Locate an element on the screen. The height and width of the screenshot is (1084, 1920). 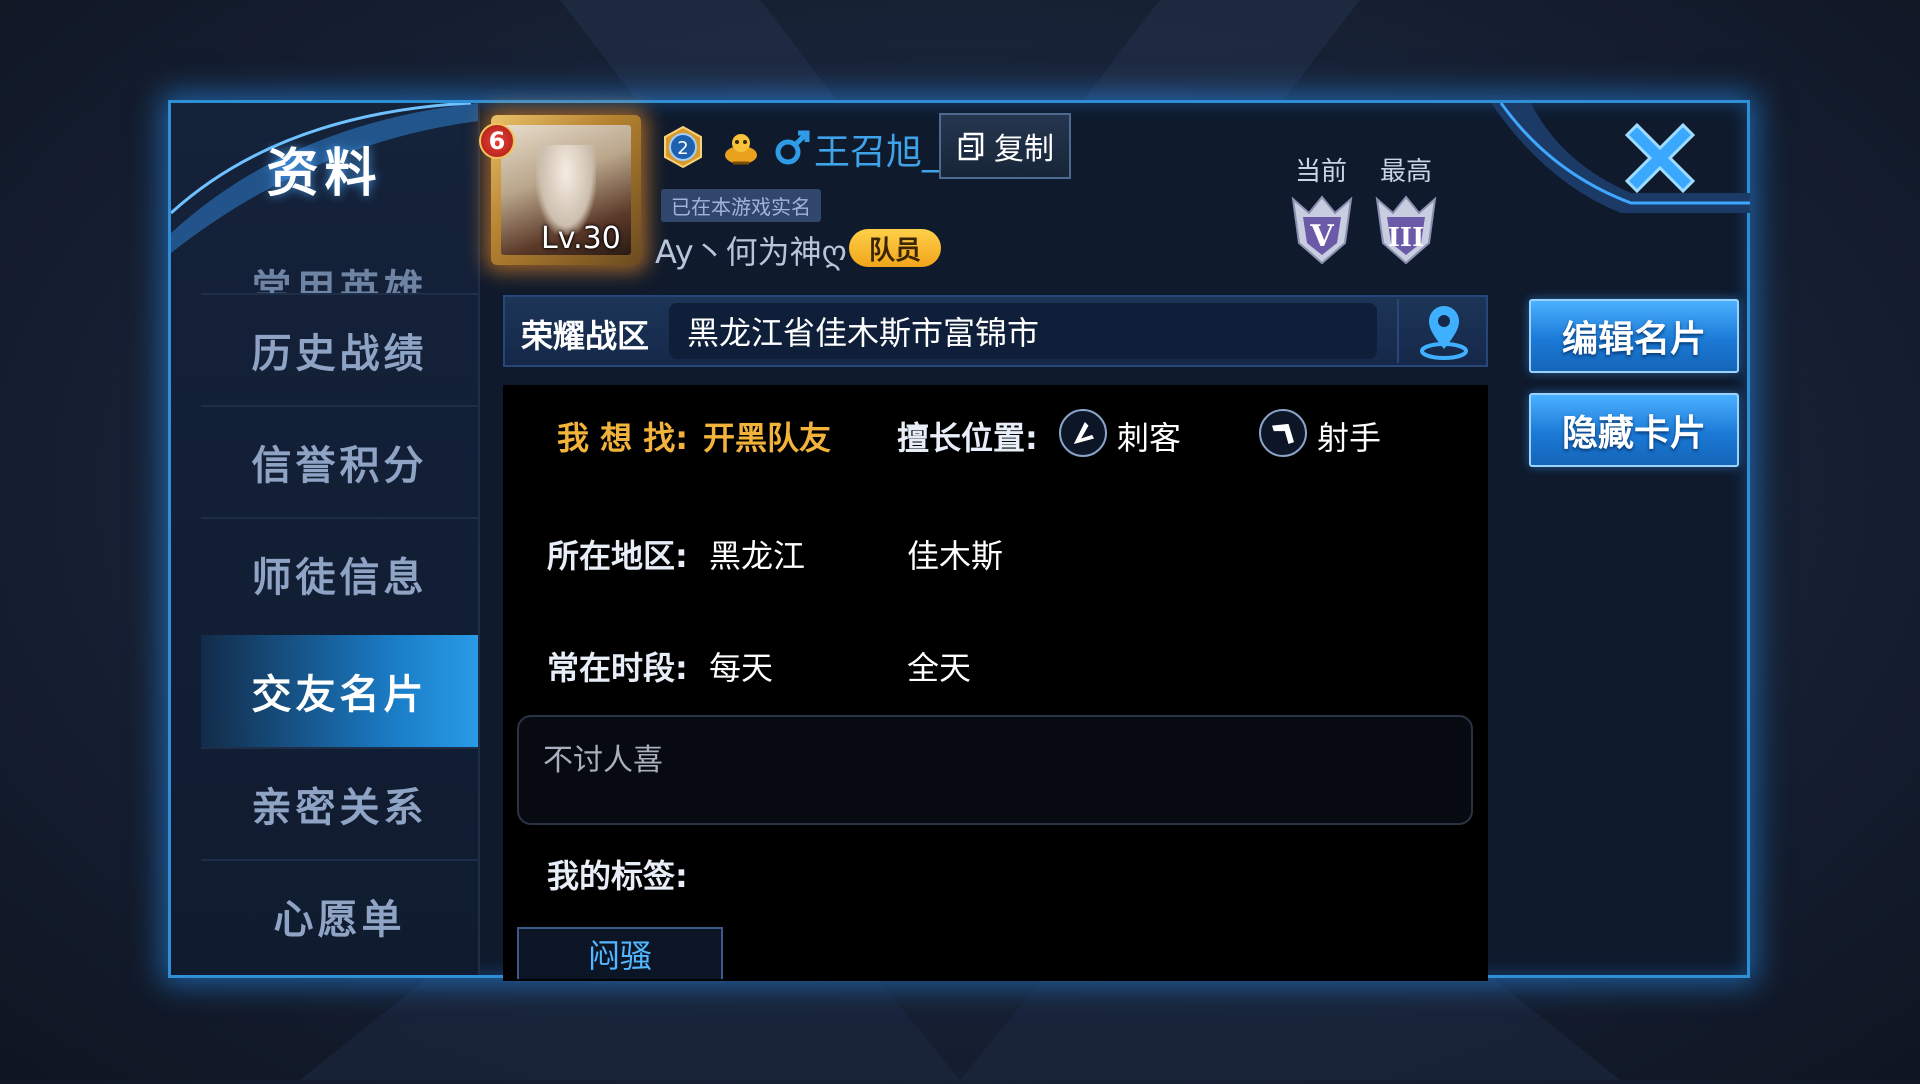
assassin-icon is located at coordinates (1083, 433).